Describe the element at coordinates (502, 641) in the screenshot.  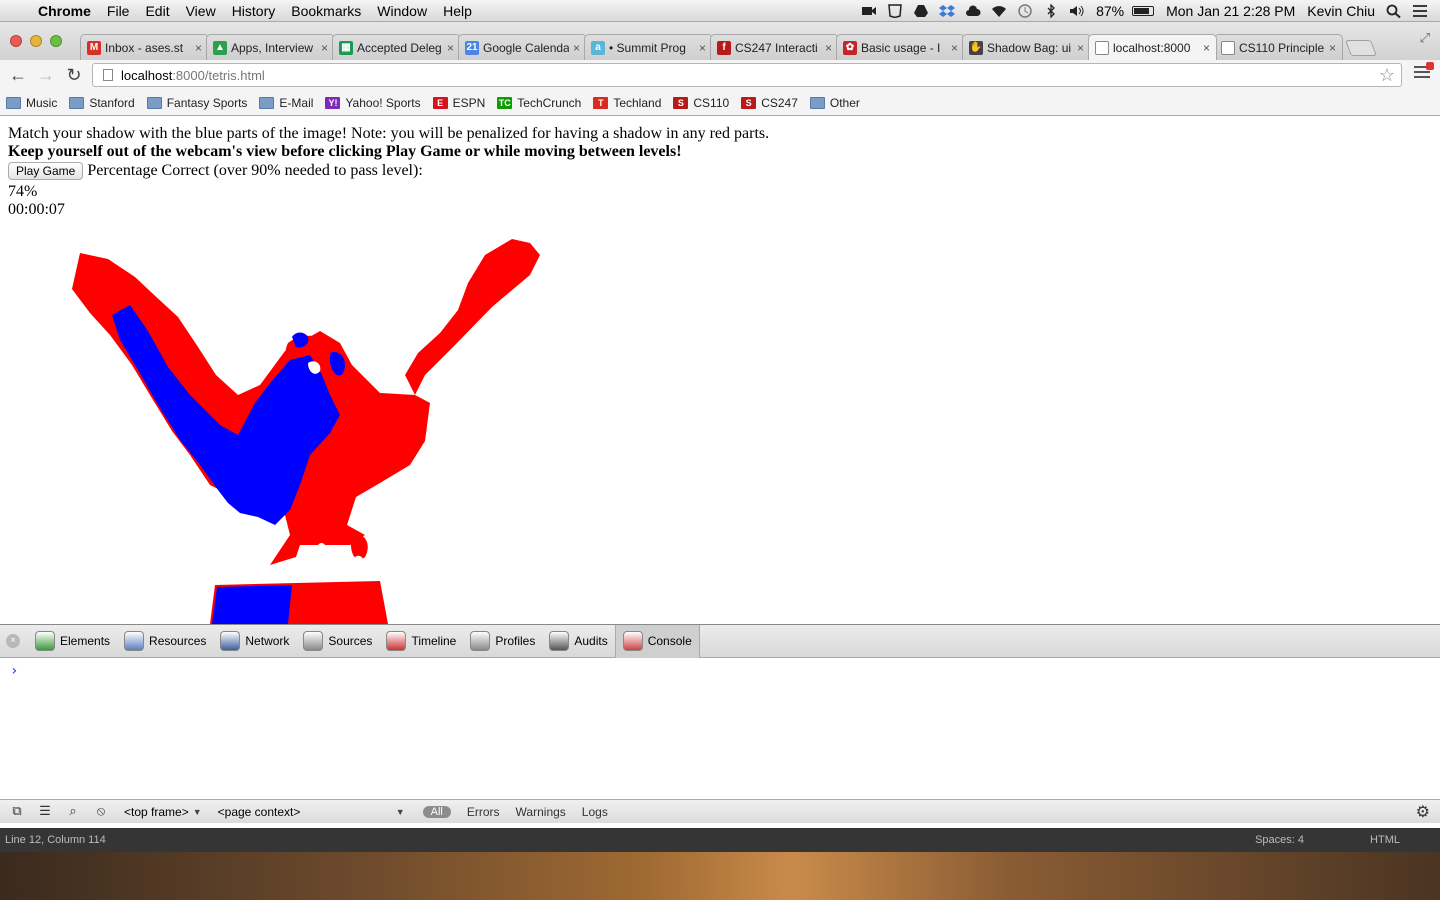
I see `devtools-tab-profiles: Profiles` at that location.